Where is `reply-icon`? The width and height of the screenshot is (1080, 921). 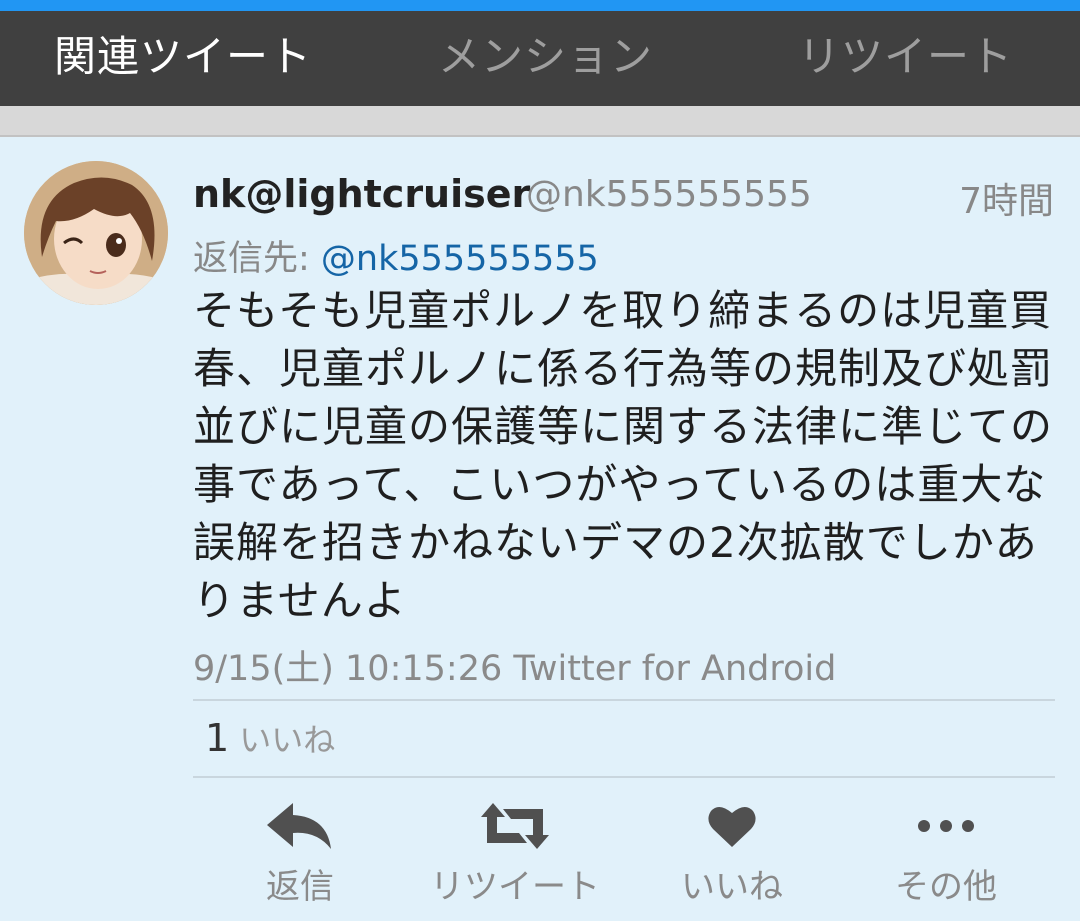 reply-icon is located at coordinates (299, 826).